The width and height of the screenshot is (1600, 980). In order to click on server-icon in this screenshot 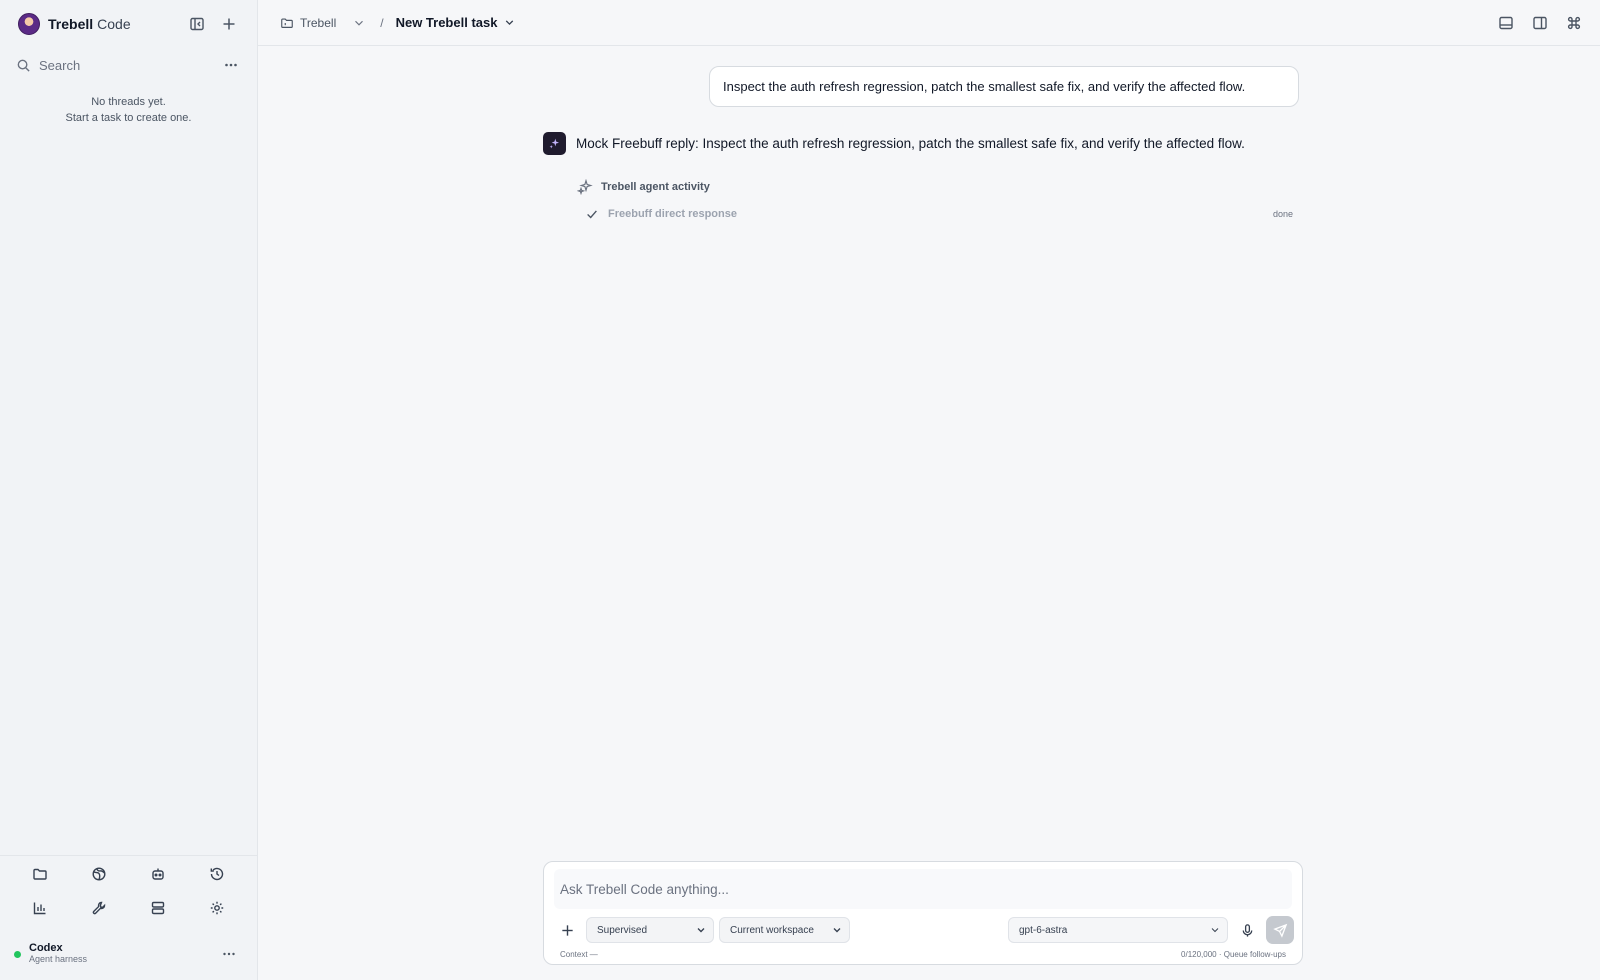, I will do `click(158, 908)`.